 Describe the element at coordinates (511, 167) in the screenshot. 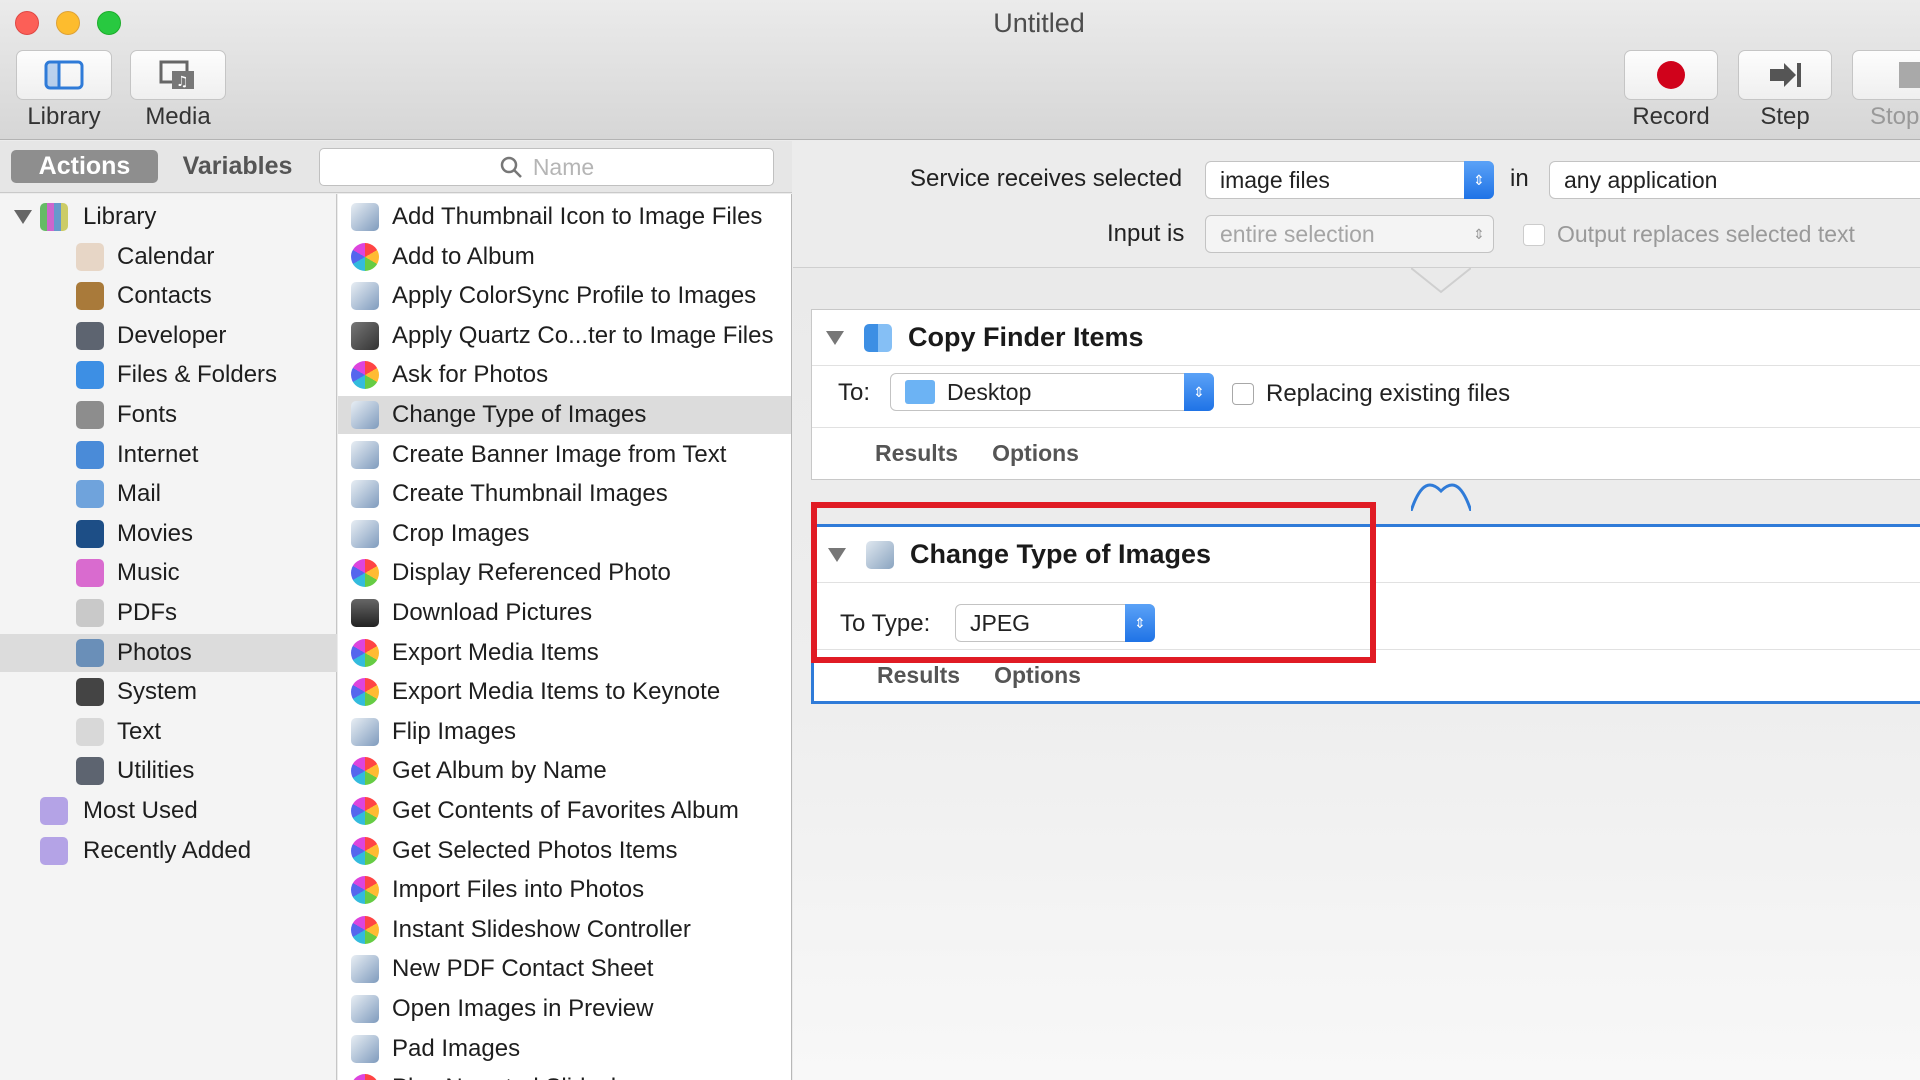

I see `search-icon` at that location.